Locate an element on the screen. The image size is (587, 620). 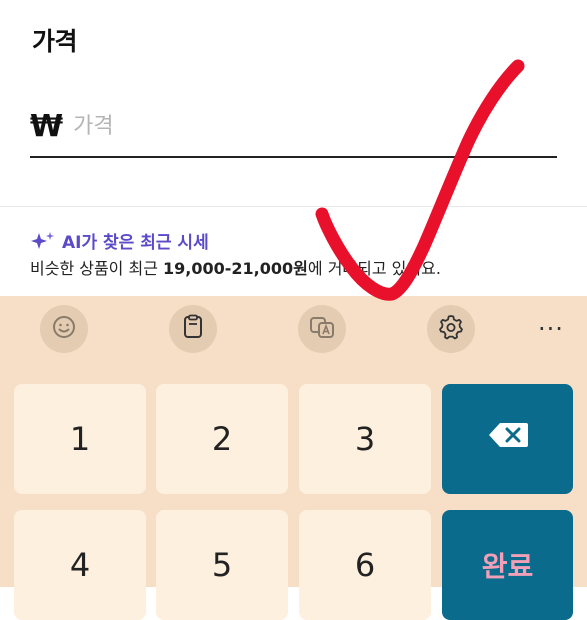
translate-icon is located at coordinates (322, 329).